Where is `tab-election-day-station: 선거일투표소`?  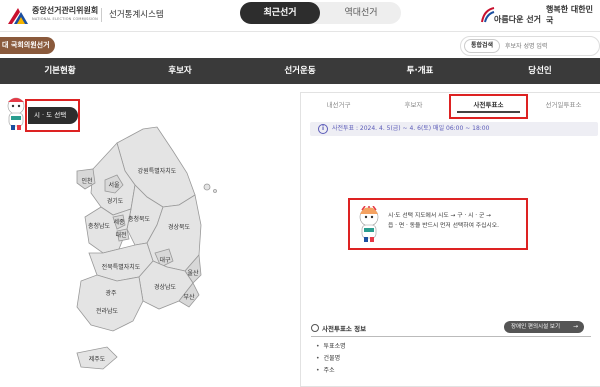 tab-election-day-station: 선거일투표소 is located at coordinates (563, 105).